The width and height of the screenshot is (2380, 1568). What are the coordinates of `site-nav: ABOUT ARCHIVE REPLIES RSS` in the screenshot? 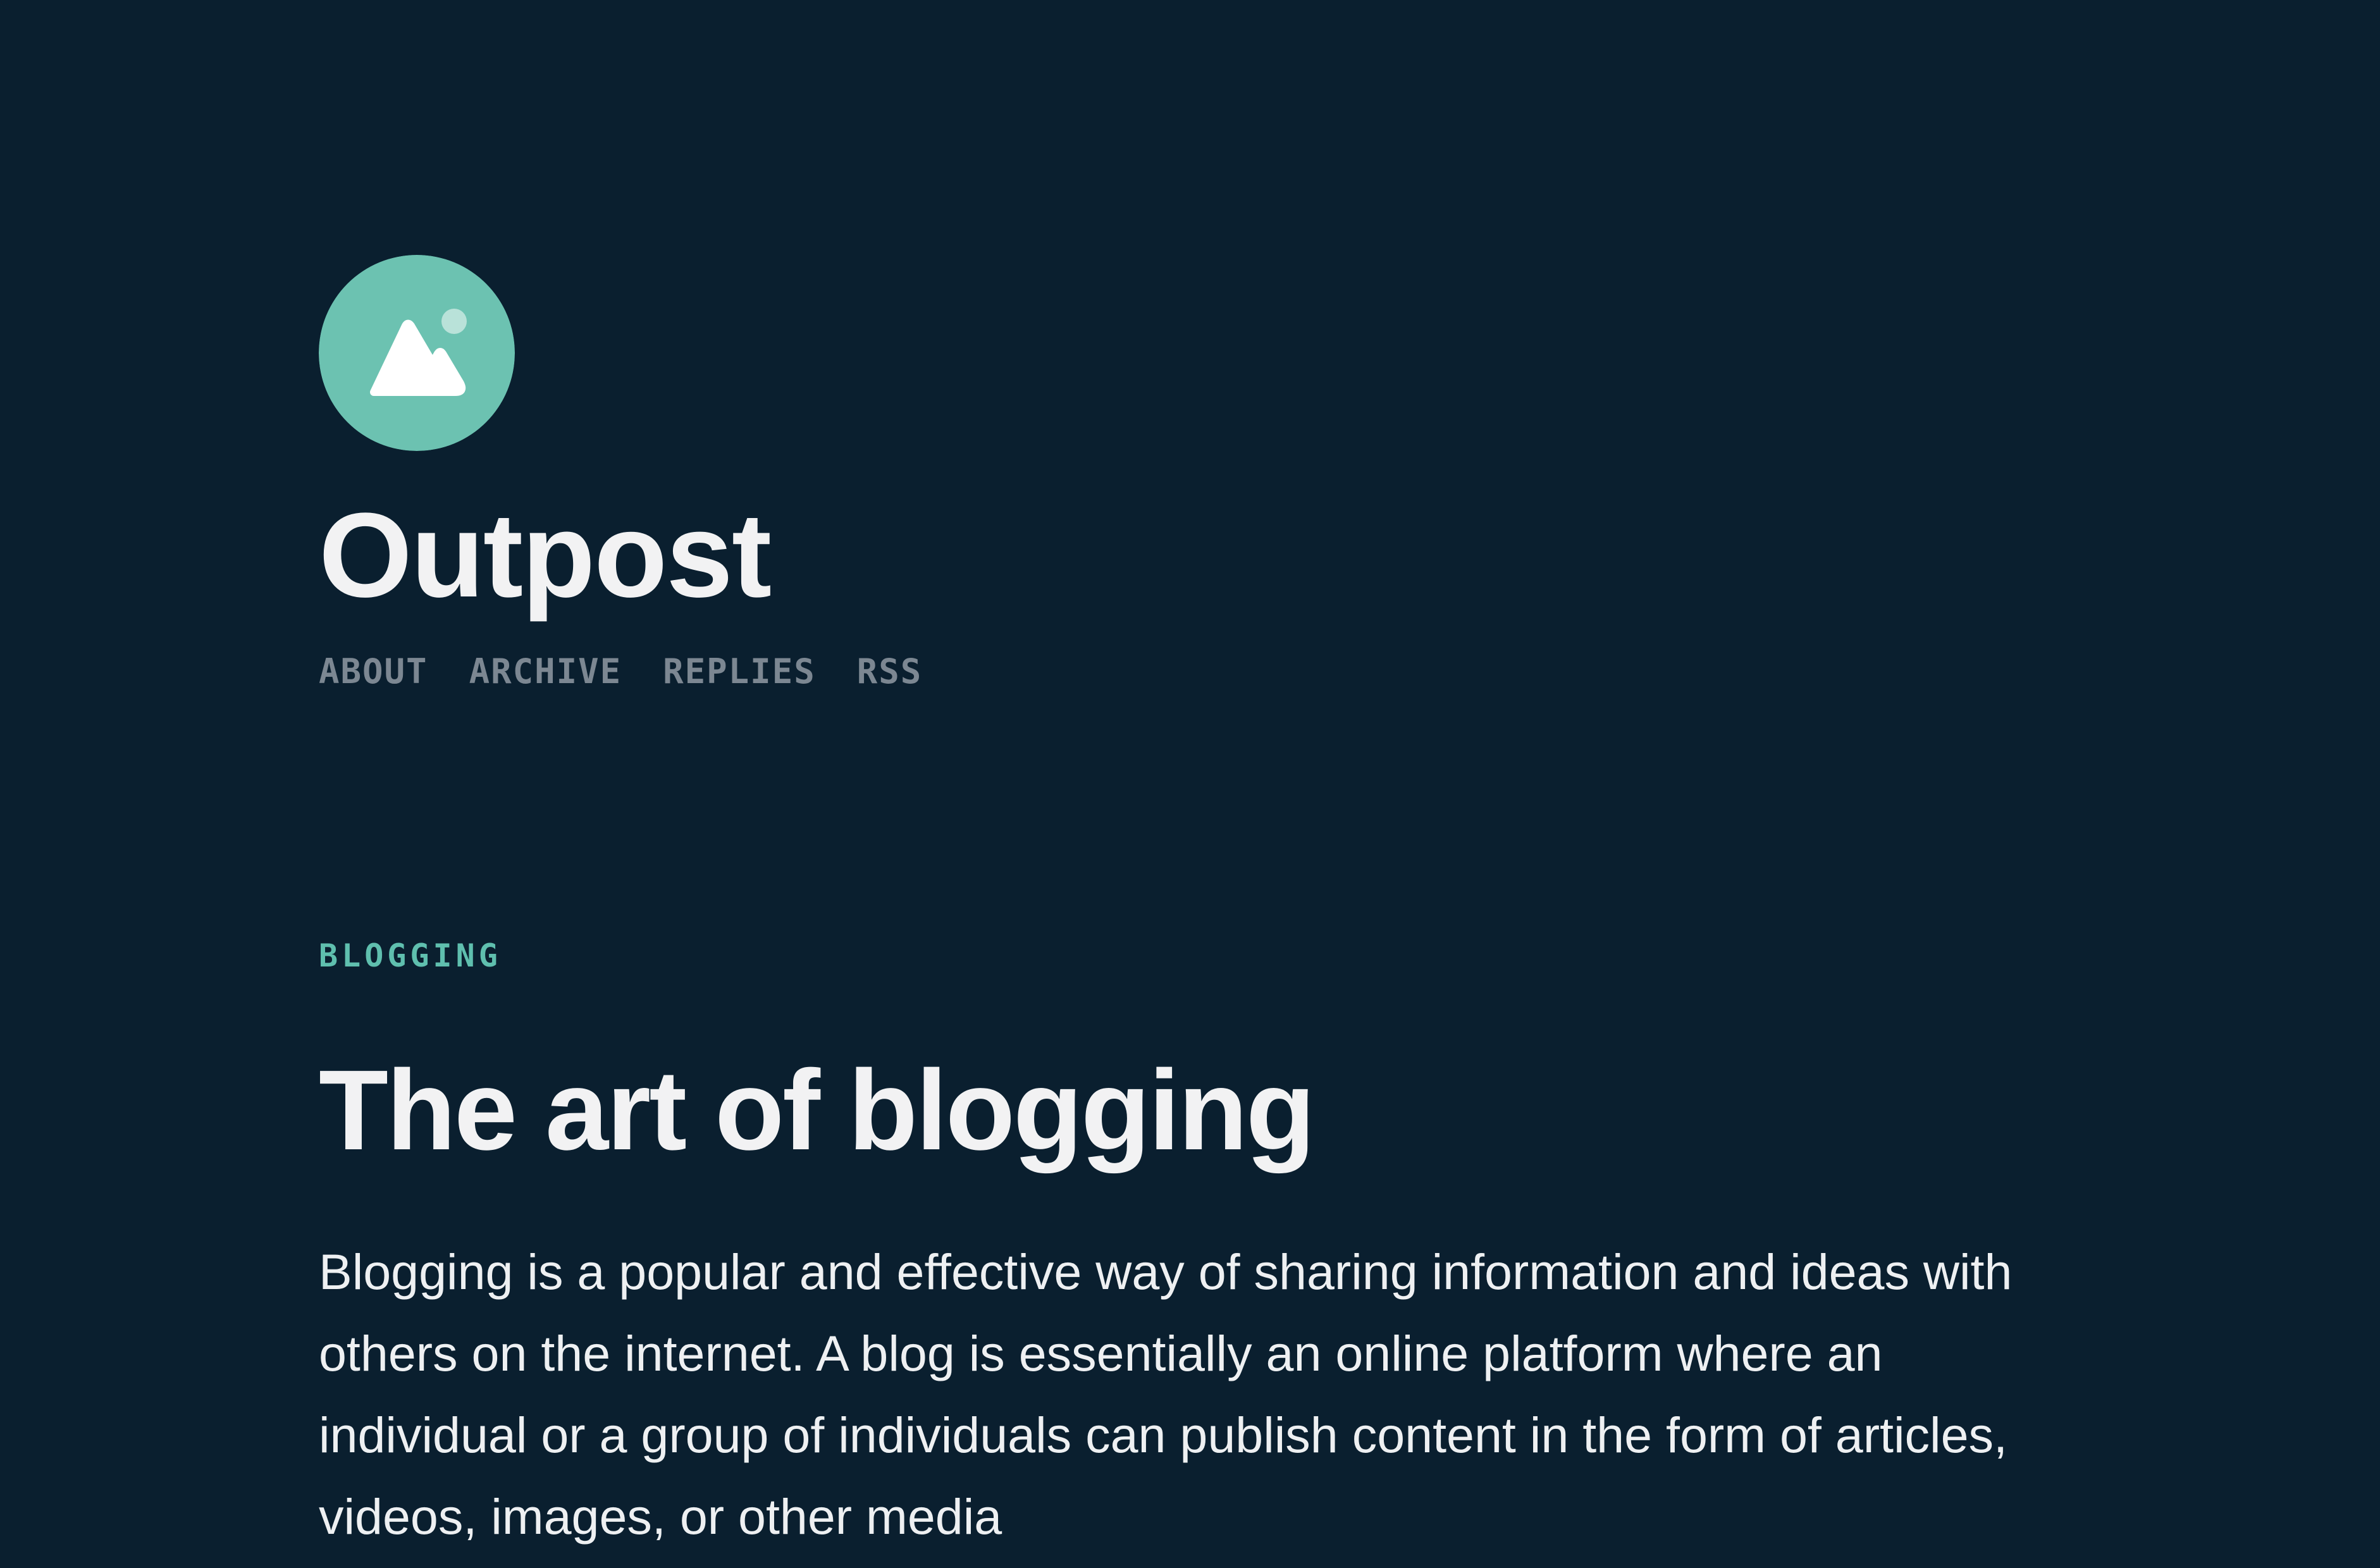 It's located at (620, 672).